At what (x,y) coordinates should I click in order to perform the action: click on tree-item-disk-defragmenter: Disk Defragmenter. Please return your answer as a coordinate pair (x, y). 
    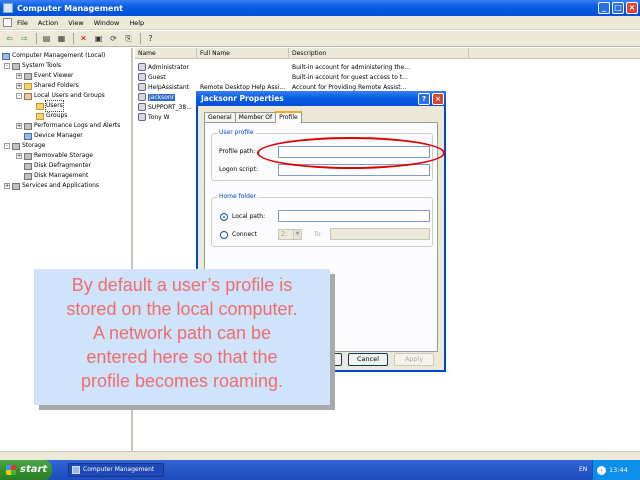
    Looking at the image, I should click on (57, 166).